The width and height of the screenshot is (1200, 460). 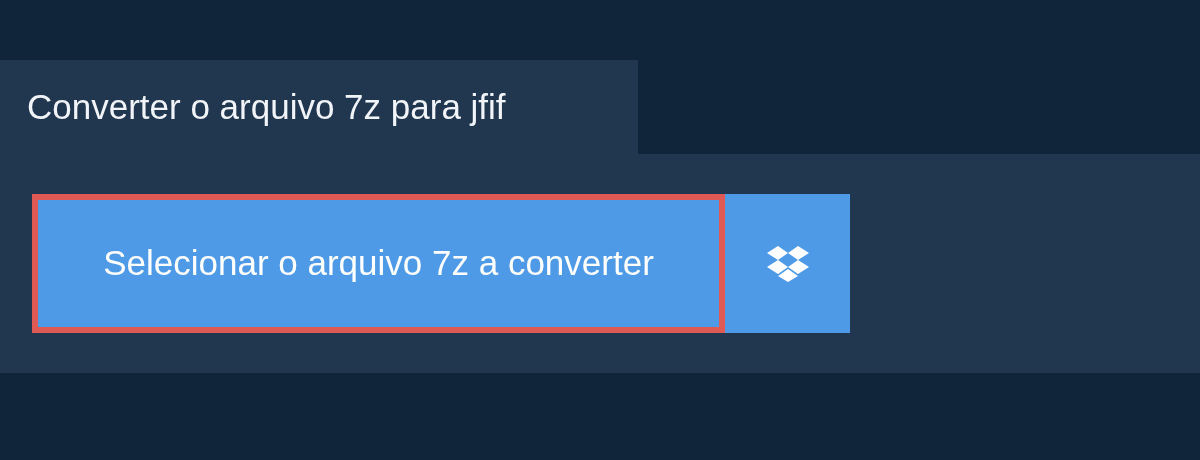 I want to click on dropbox-button, so click(x=787, y=263).